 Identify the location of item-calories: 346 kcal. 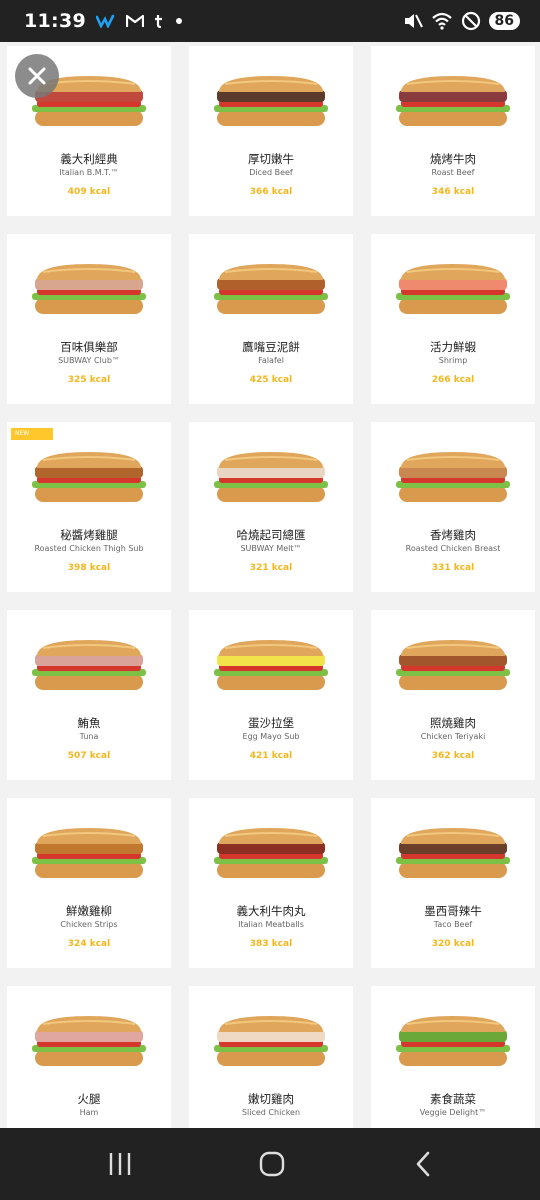
(453, 192).